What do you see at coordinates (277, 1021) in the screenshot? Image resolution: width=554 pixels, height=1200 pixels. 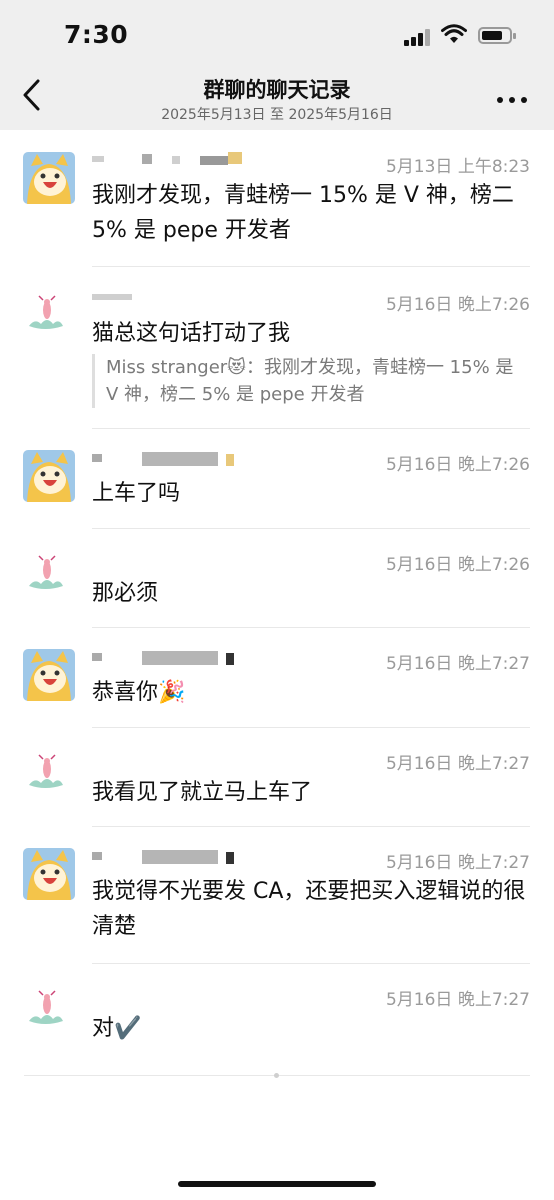 I see `message-item: 5月16日 晚上7:27 对✔️` at bounding box center [277, 1021].